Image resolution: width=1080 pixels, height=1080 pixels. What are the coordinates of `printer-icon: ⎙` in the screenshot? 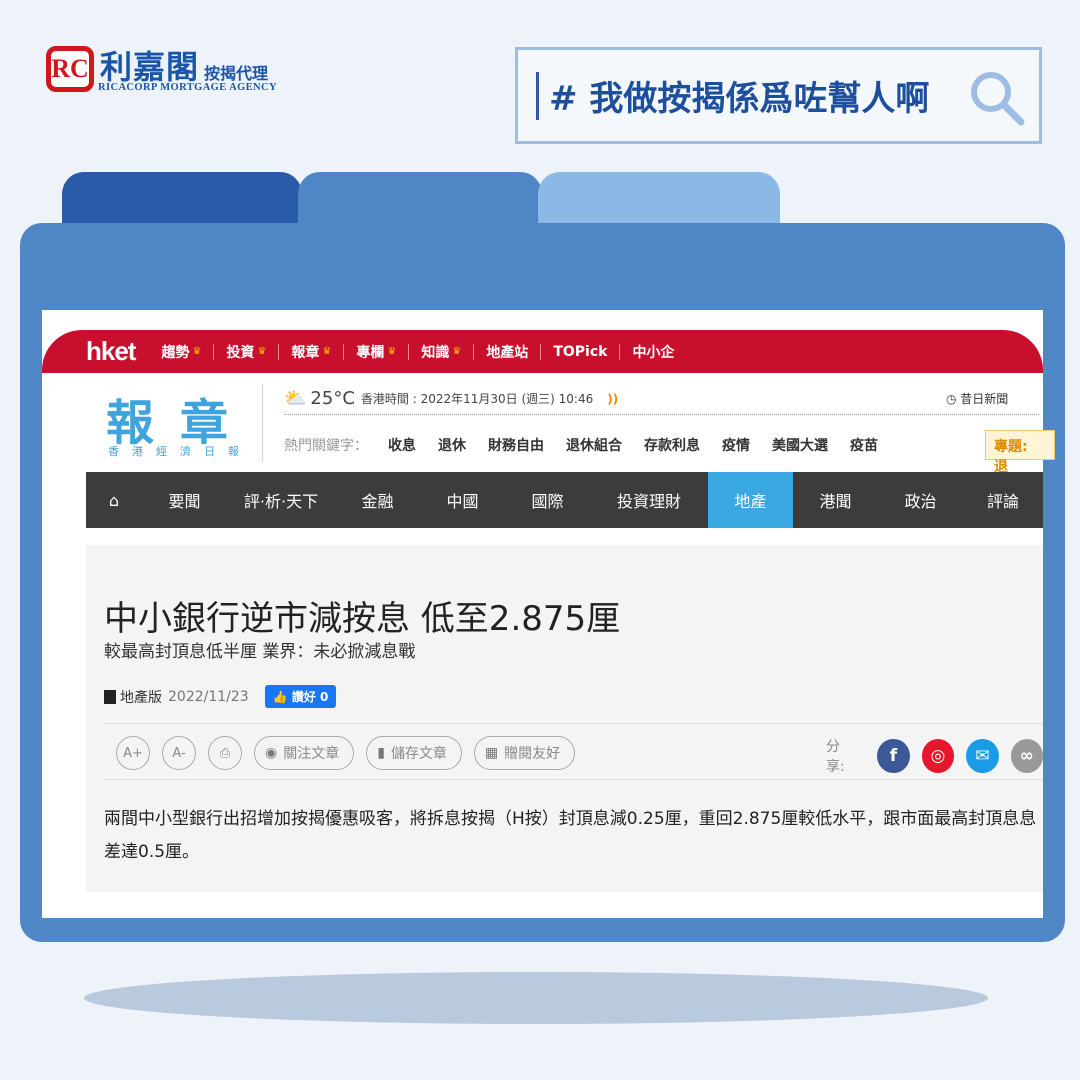 It's located at (225, 753).